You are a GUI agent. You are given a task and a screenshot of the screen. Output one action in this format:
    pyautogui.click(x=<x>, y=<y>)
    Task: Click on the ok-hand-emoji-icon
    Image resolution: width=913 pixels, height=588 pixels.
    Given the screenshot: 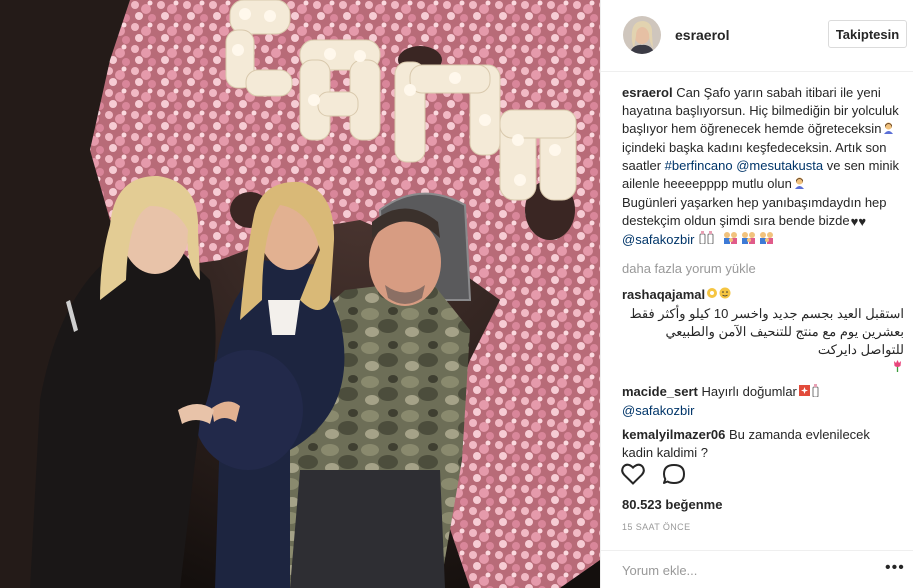 What is the action you would take?
    pyautogui.click(x=719, y=295)
    